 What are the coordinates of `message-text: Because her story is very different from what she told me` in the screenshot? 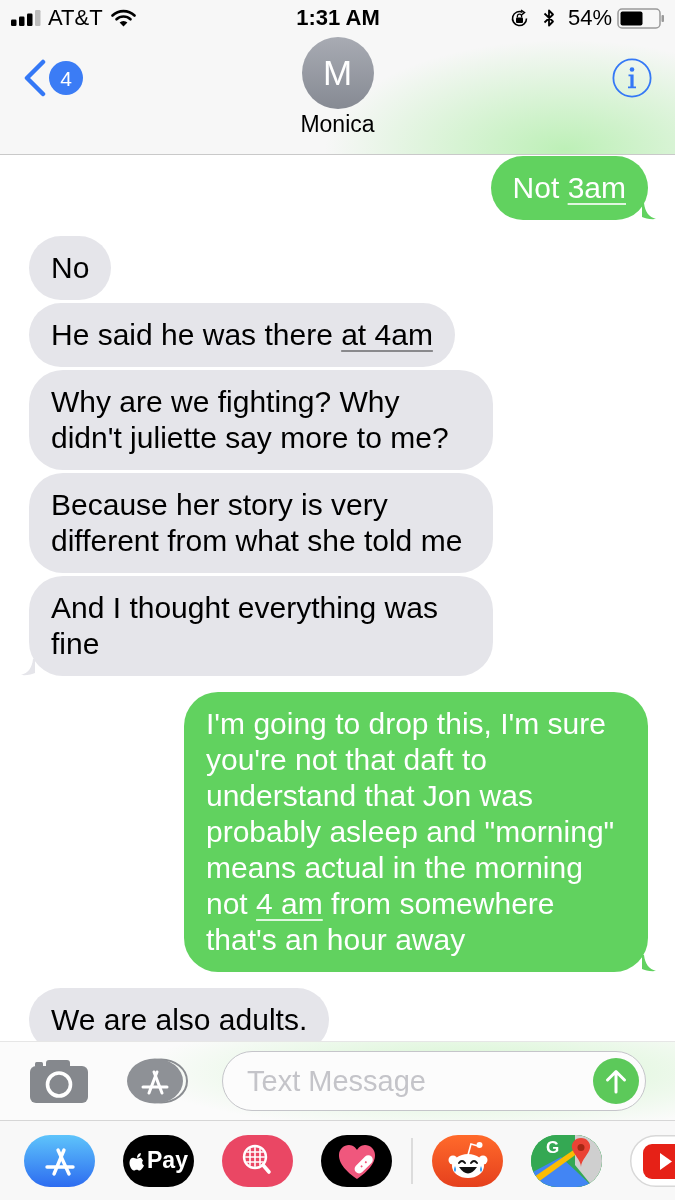 It's located at (257, 522).